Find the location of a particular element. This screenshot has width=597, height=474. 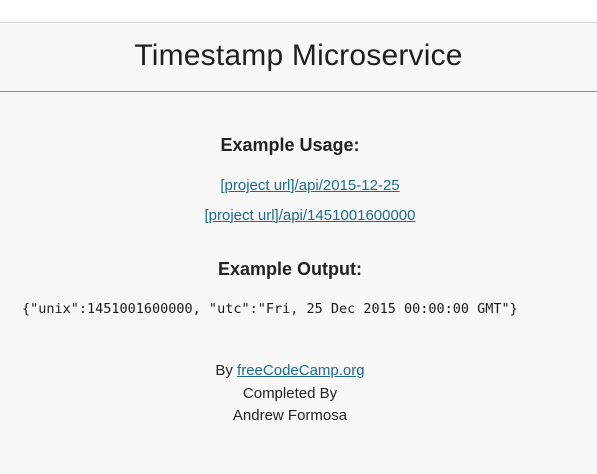

example-output-heading: Example Output: is located at coordinates (289, 269).